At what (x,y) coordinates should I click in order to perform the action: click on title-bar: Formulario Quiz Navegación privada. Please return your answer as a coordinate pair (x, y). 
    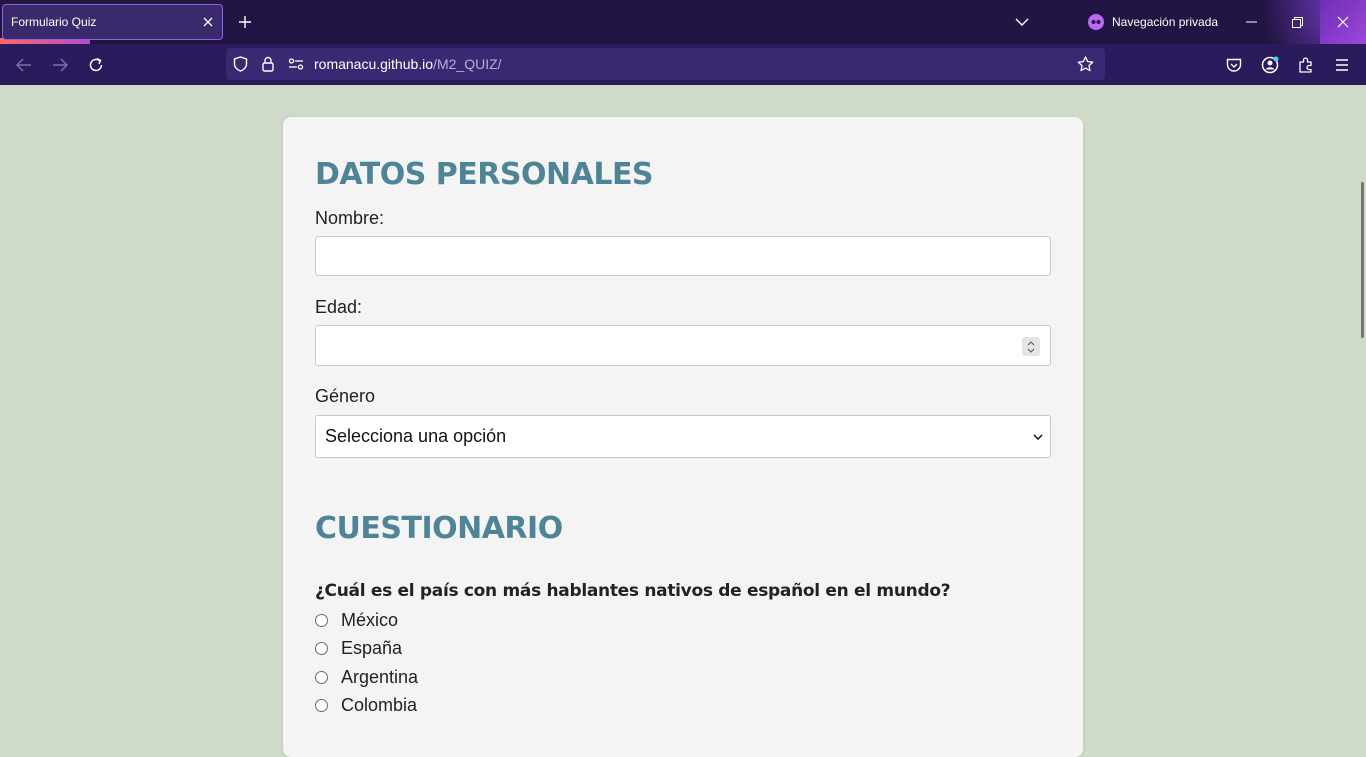
    Looking at the image, I should click on (683, 22).